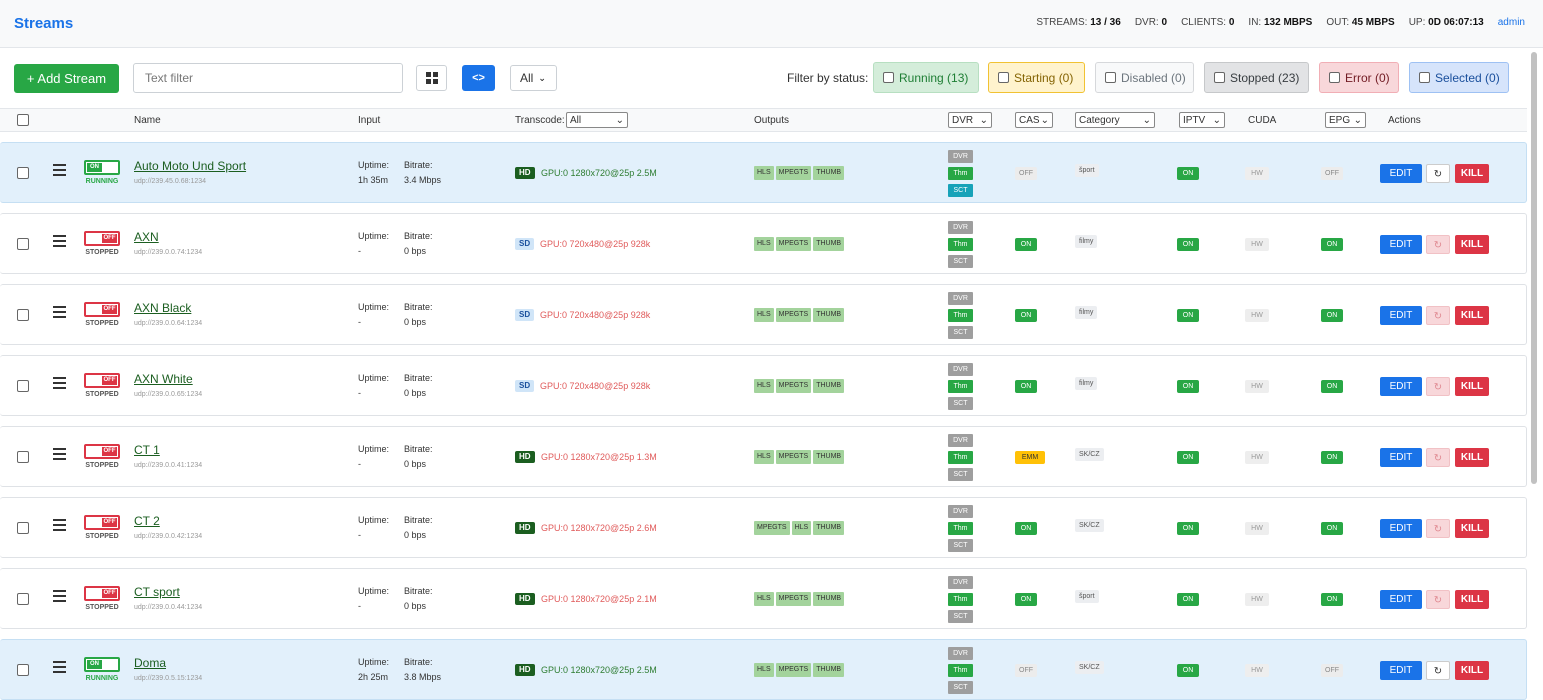  What do you see at coordinates (599, 599) in the screenshot?
I see `transcode-profile: GPU:0 1280x720@25p 2.1M` at bounding box center [599, 599].